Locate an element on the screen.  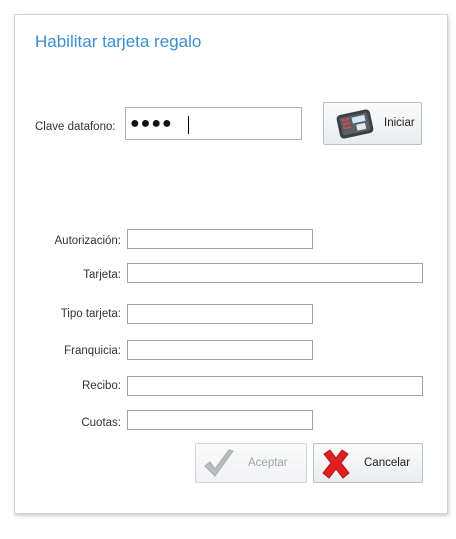
start-button: Iniciar is located at coordinates (372, 123).